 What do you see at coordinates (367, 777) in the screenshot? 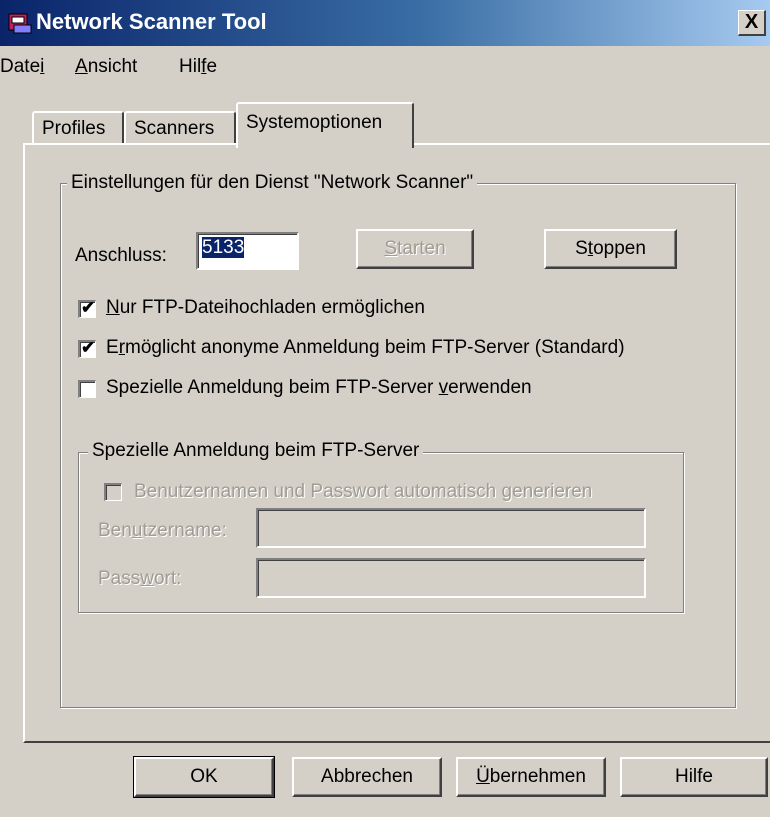
I see `cancel-button: Abbrechen` at bounding box center [367, 777].